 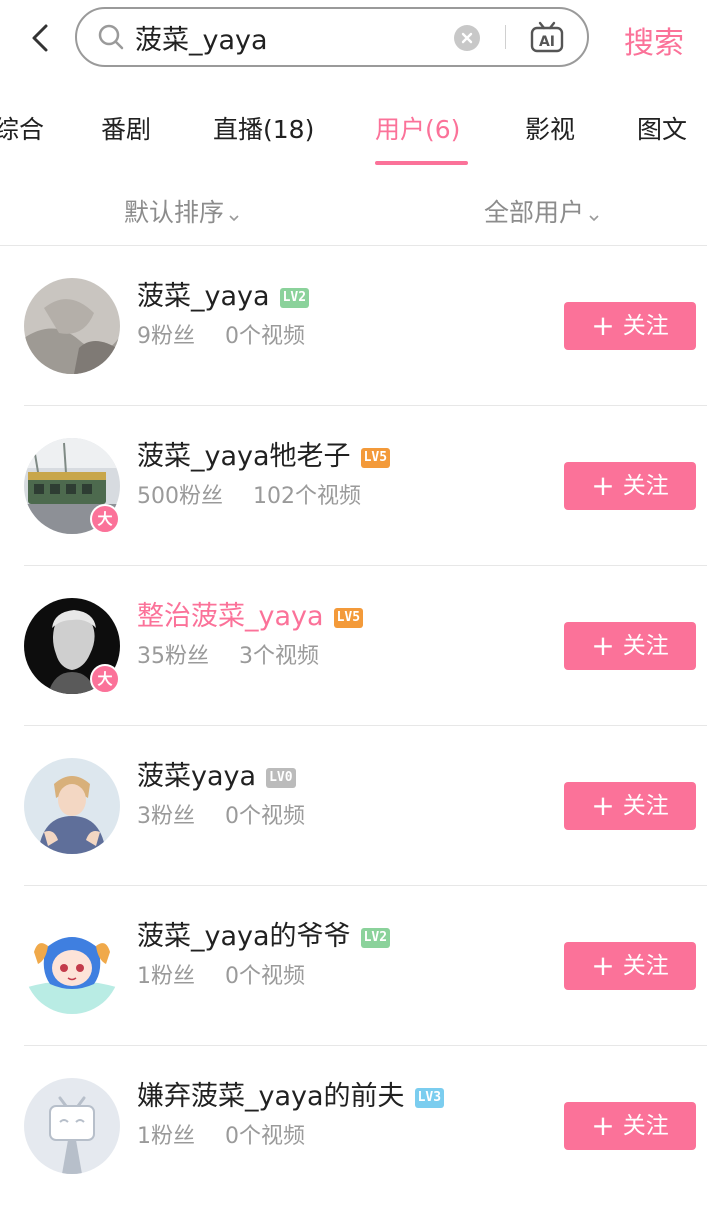 I want to click on active-tab-indicator, so click(x=421, y=163).